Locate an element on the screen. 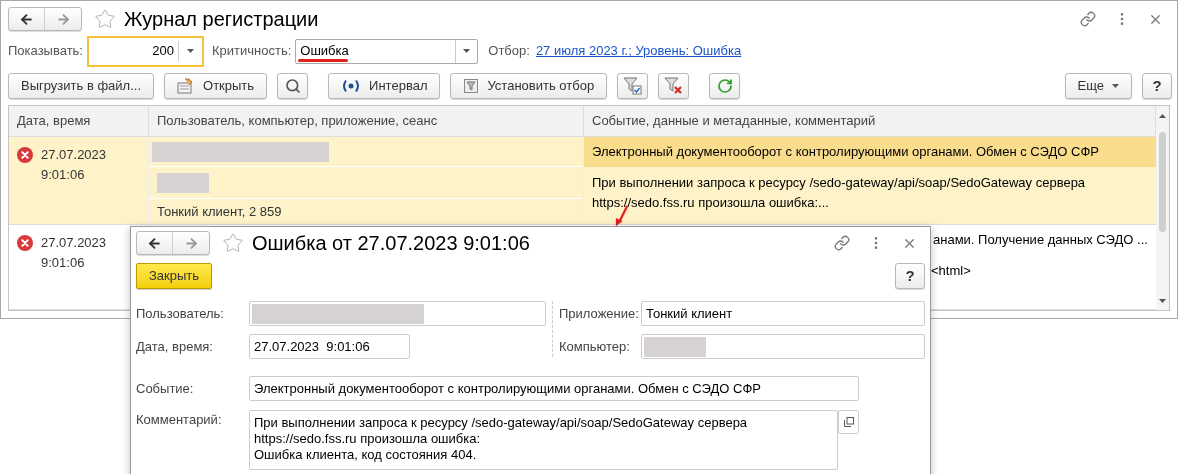 The width and height of the screenshot is (1182, 474). scroll-thumb is located at coordinates (1162, 182).